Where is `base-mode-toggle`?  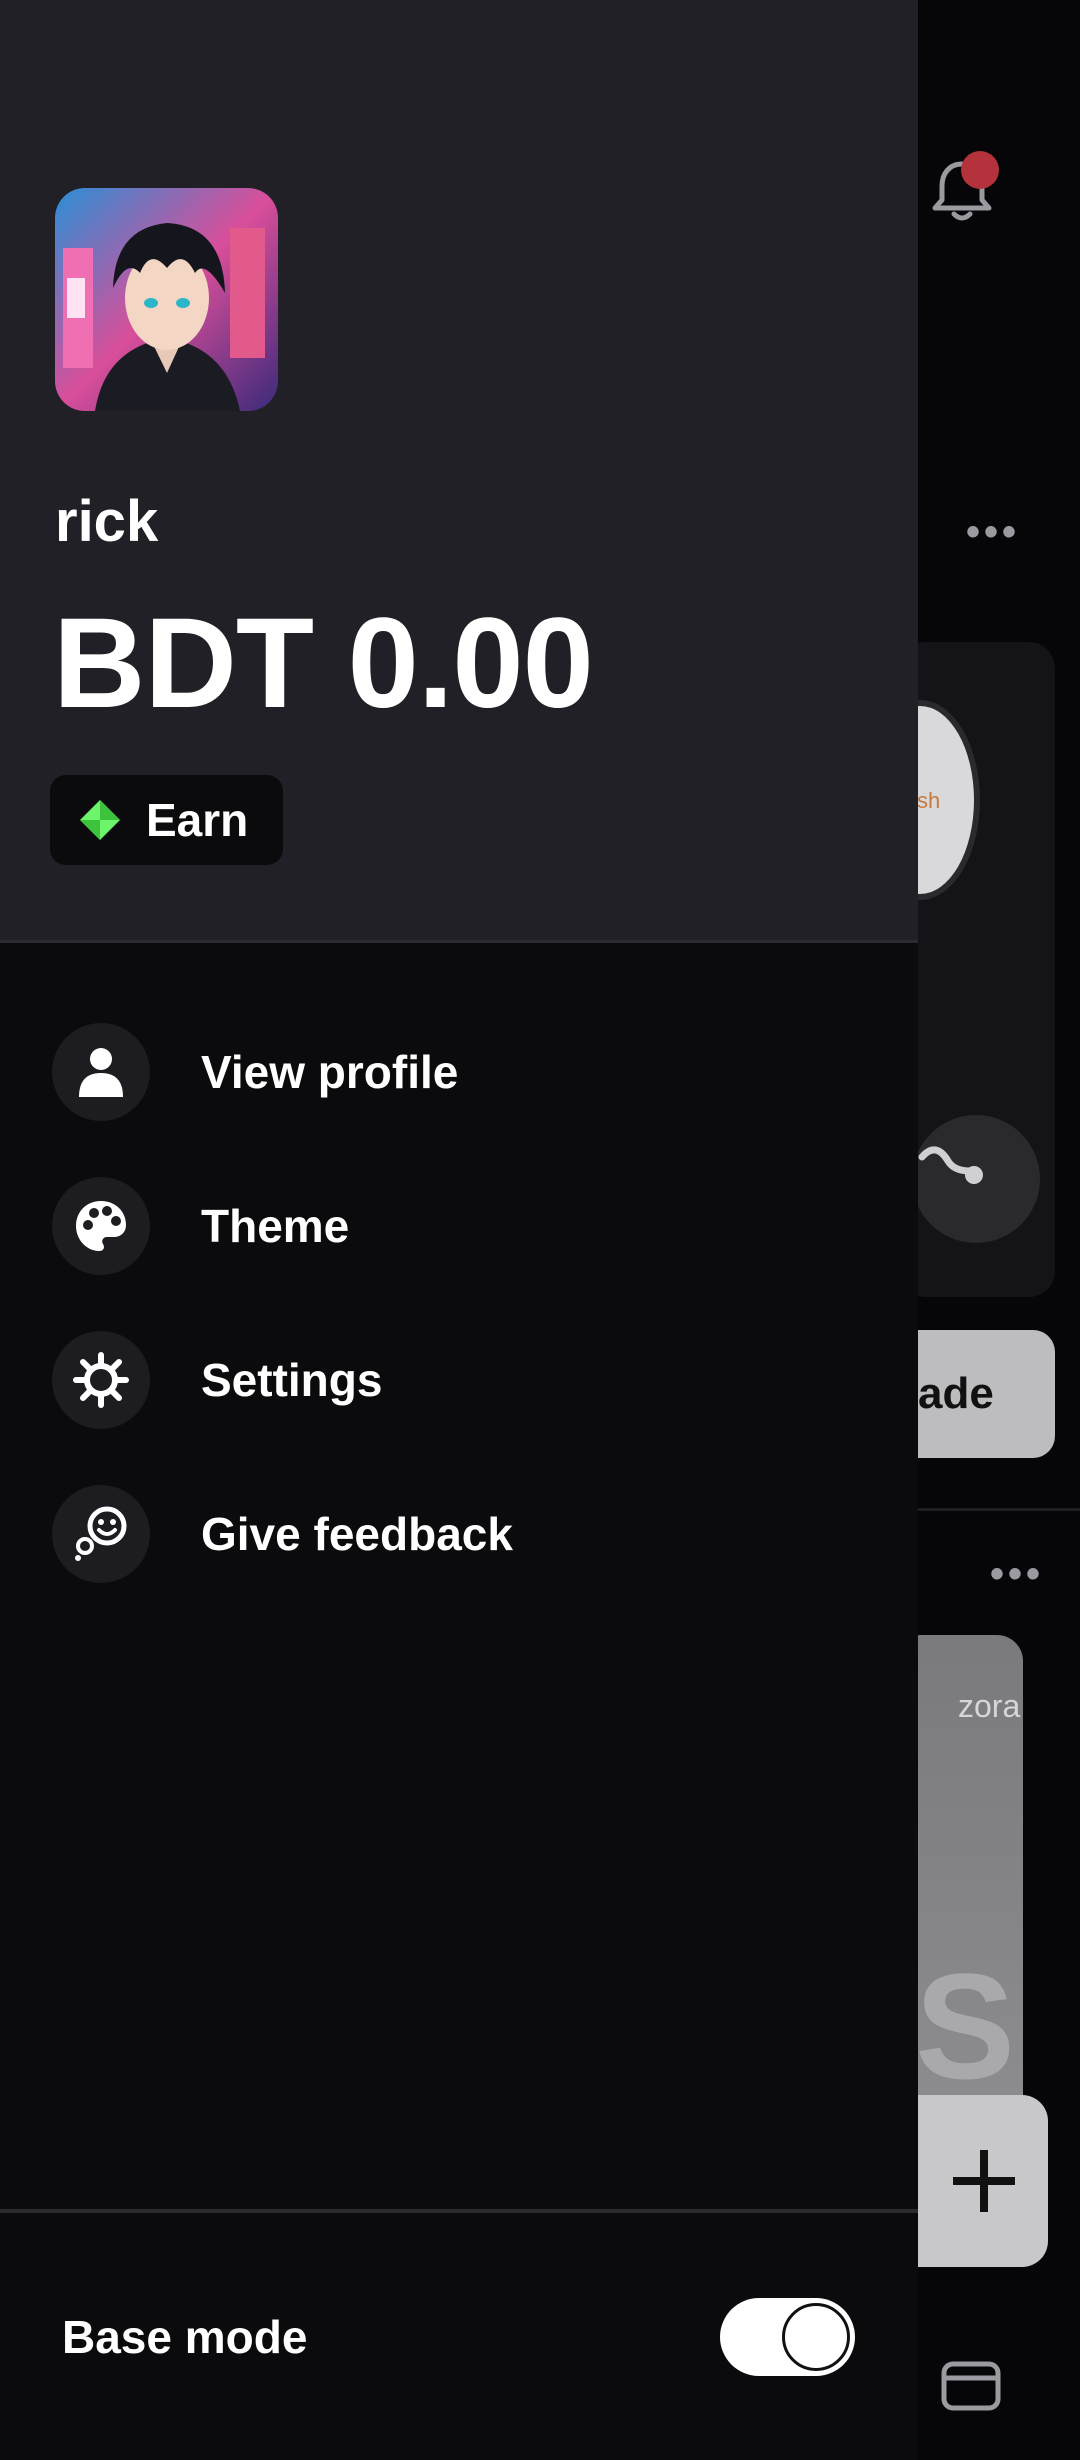 base-mode-toggle is located at coordinates (787, 2337).